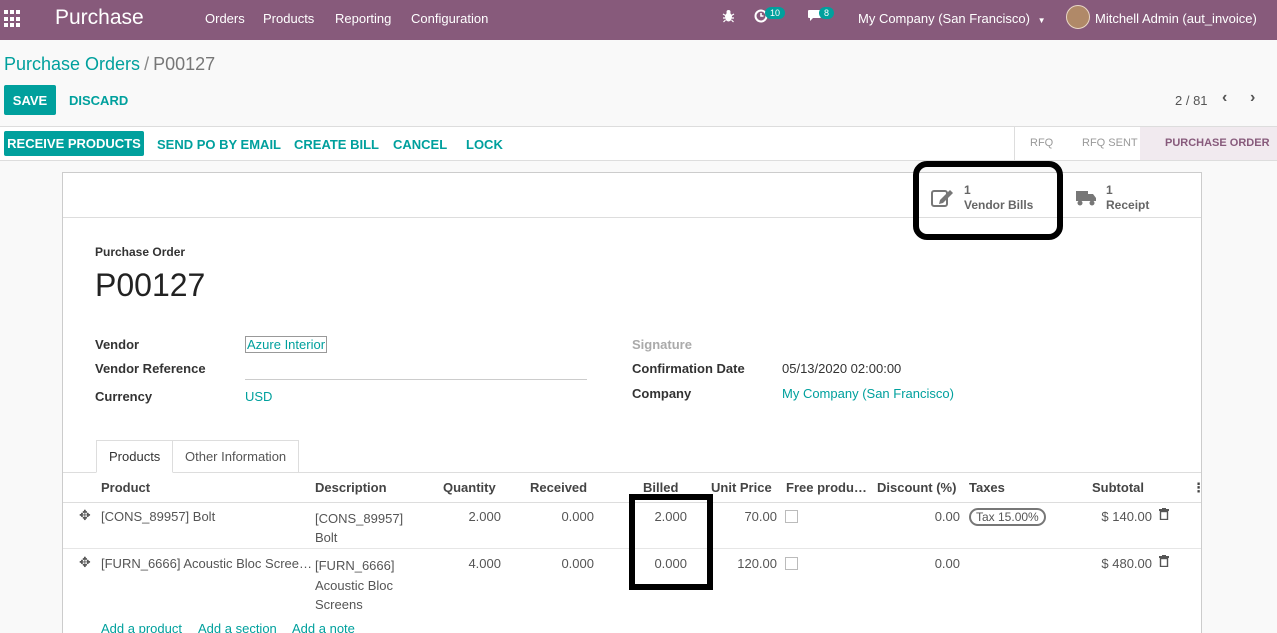  What do you see at coordinates (323, 627) in the screenshot?
I see `add-note-link: Add a note` at bounding box center [323, 627].